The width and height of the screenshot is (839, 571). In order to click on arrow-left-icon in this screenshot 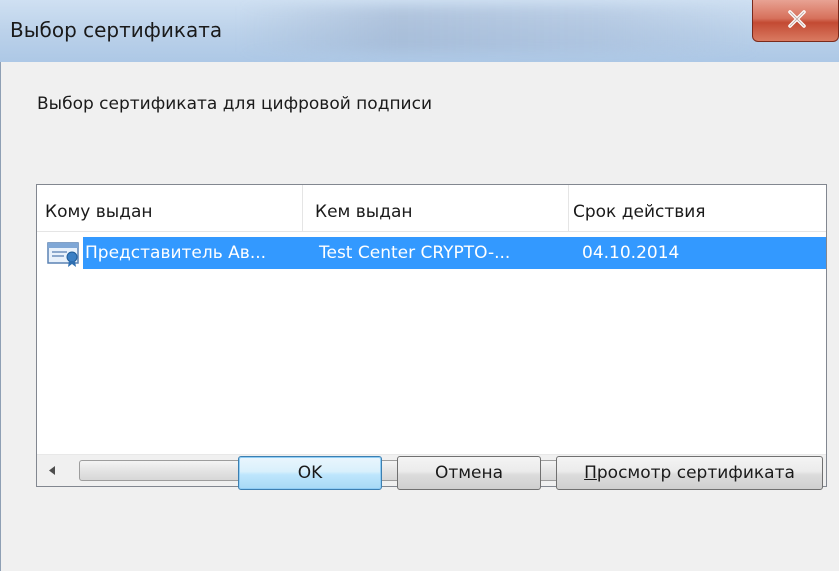, I will do `click(52, 470)`.